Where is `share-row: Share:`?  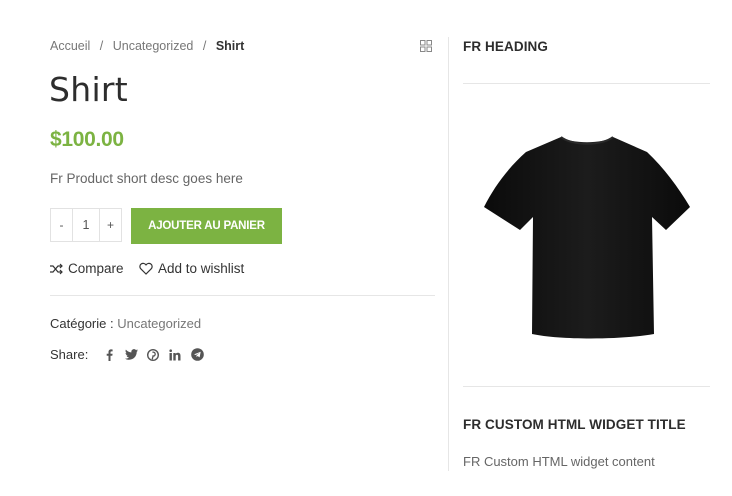 share-row: Share: is located at coordinates (129, 354).